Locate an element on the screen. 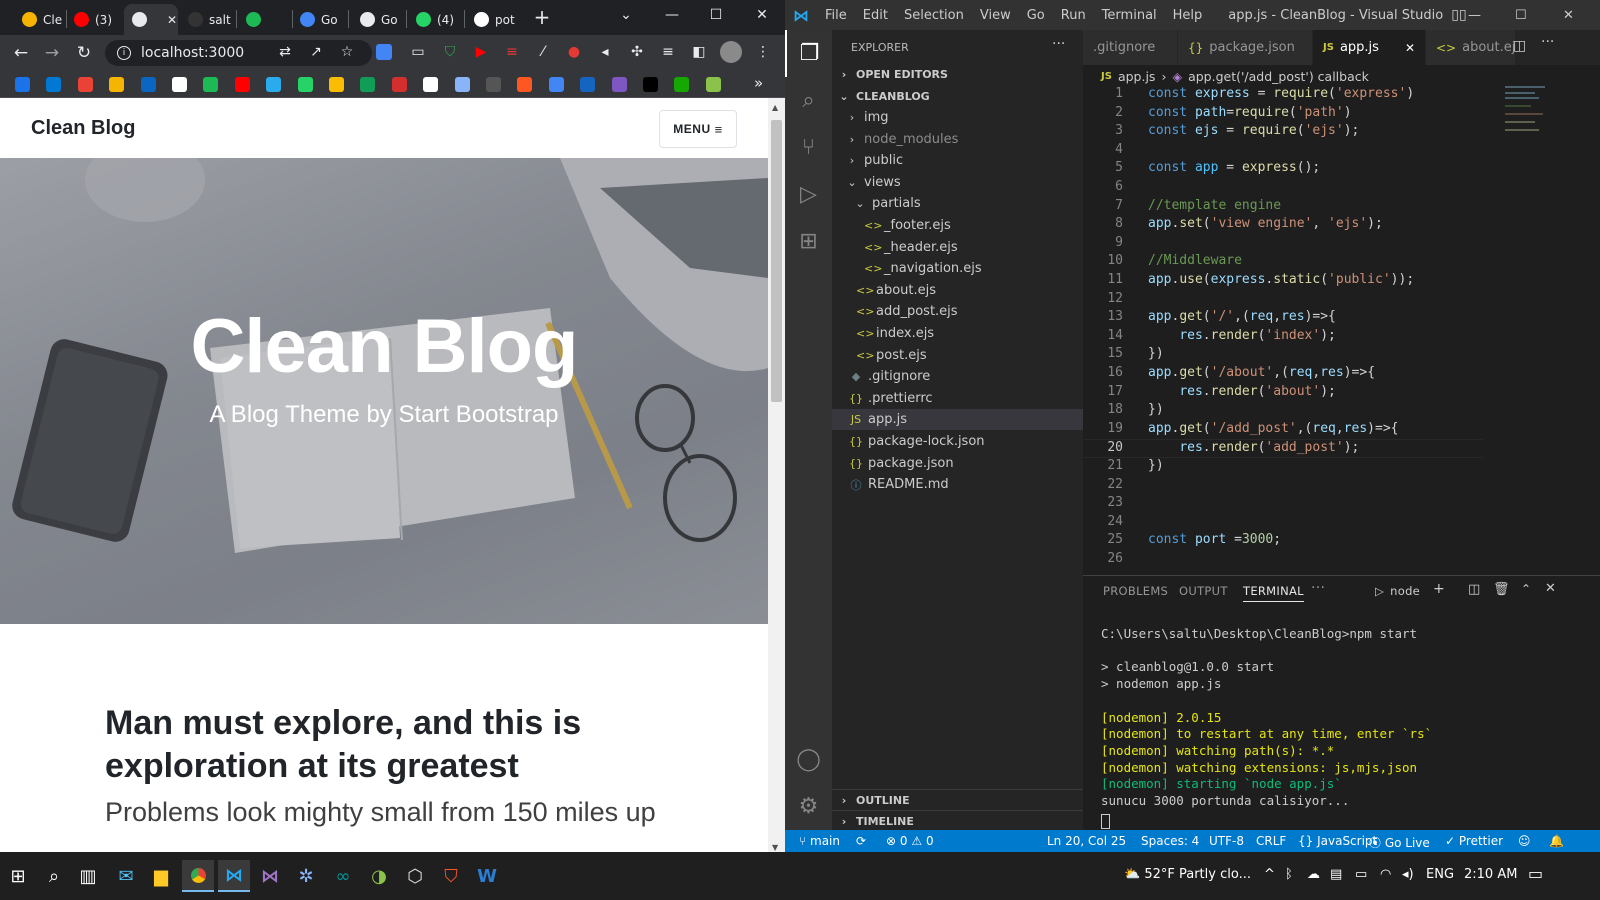 Image resolution: width=1600 pixels, height=900 pixels. problems-indicator: ⊗ 0 ⚠ 0 is located at coordinates (910, 841).